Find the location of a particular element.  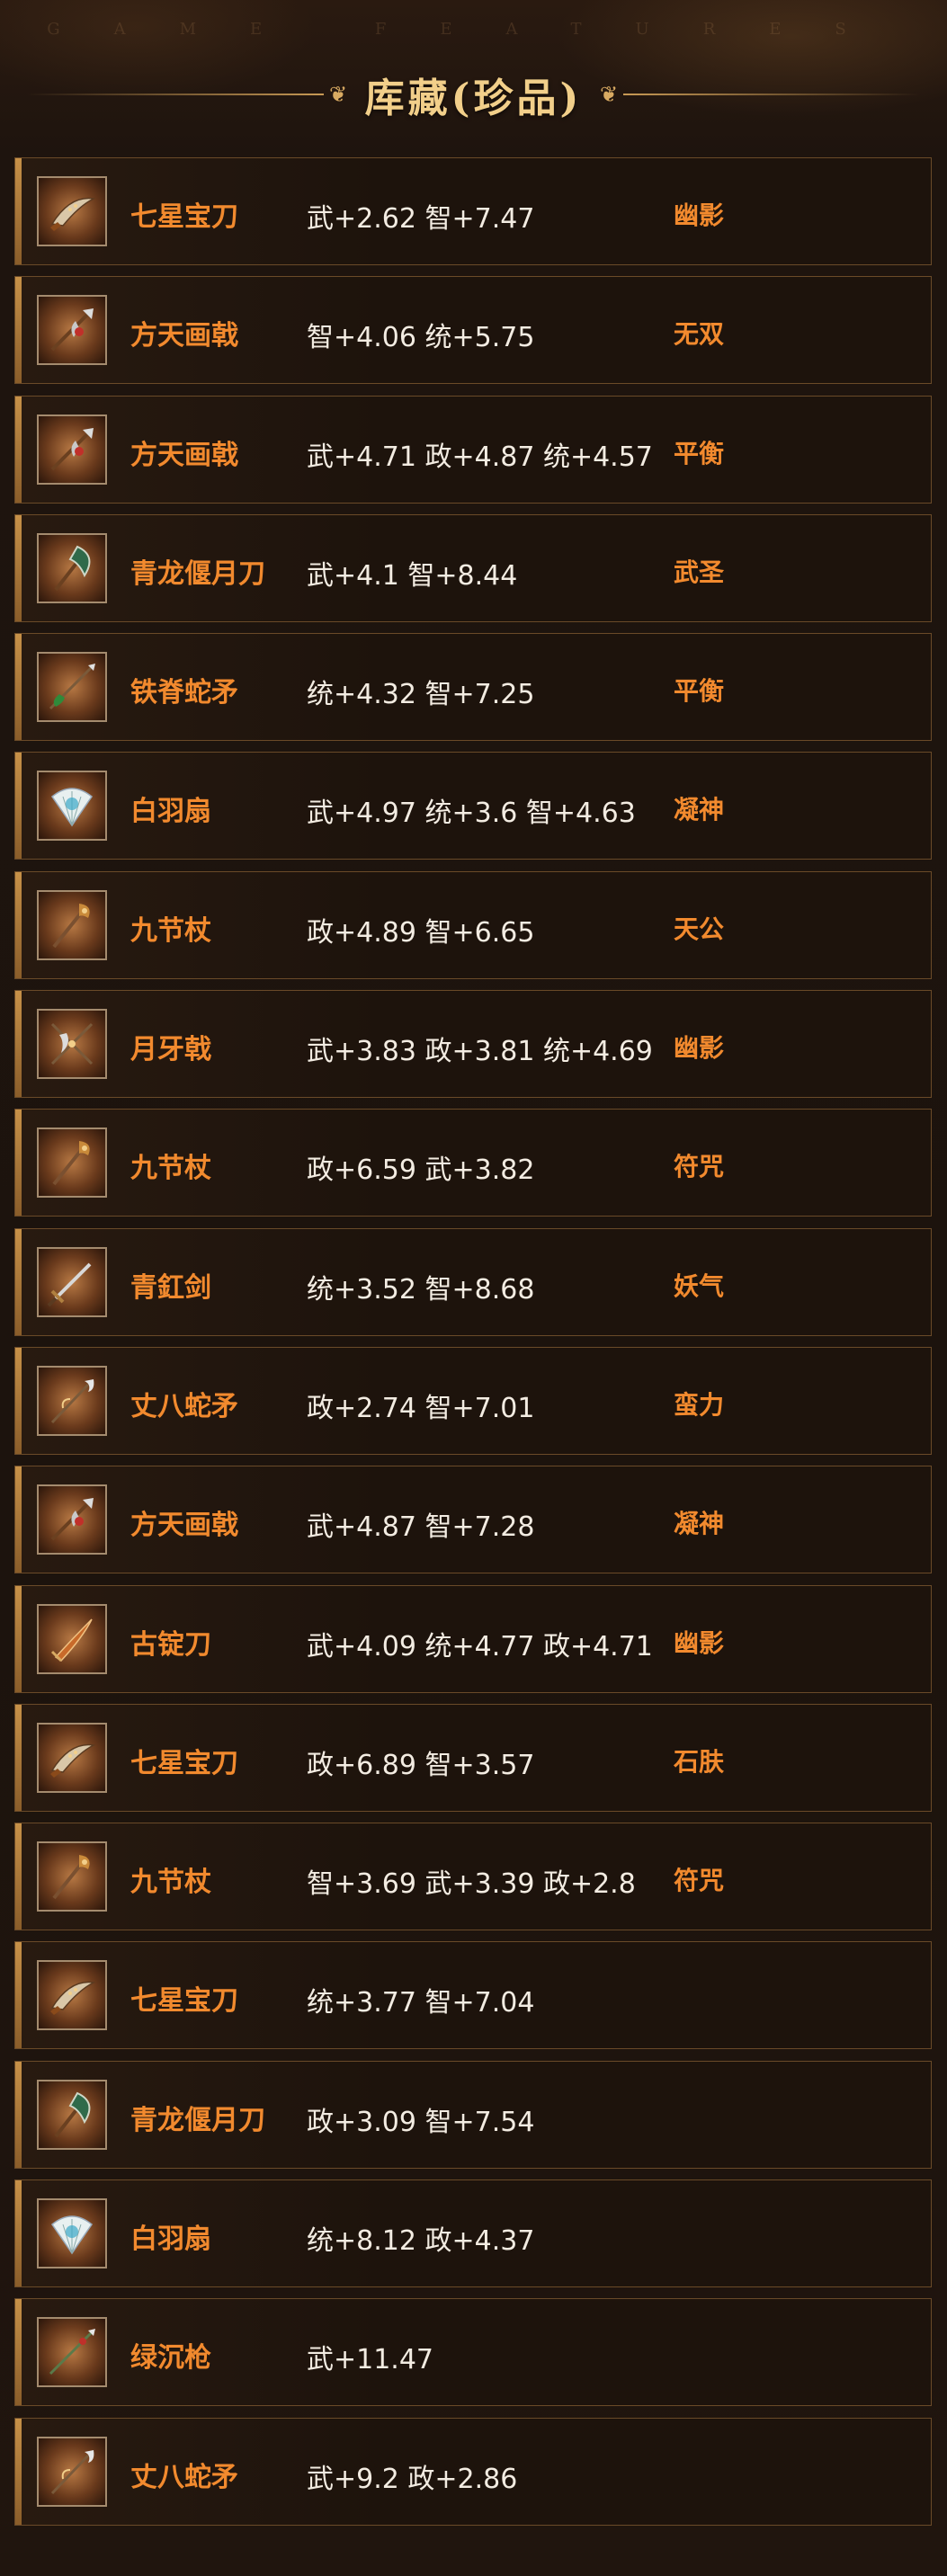

list-item: 月牙戟 武+3.83 政+3.81 统+4.69 幽影 is located at coordinates (473, 1045).